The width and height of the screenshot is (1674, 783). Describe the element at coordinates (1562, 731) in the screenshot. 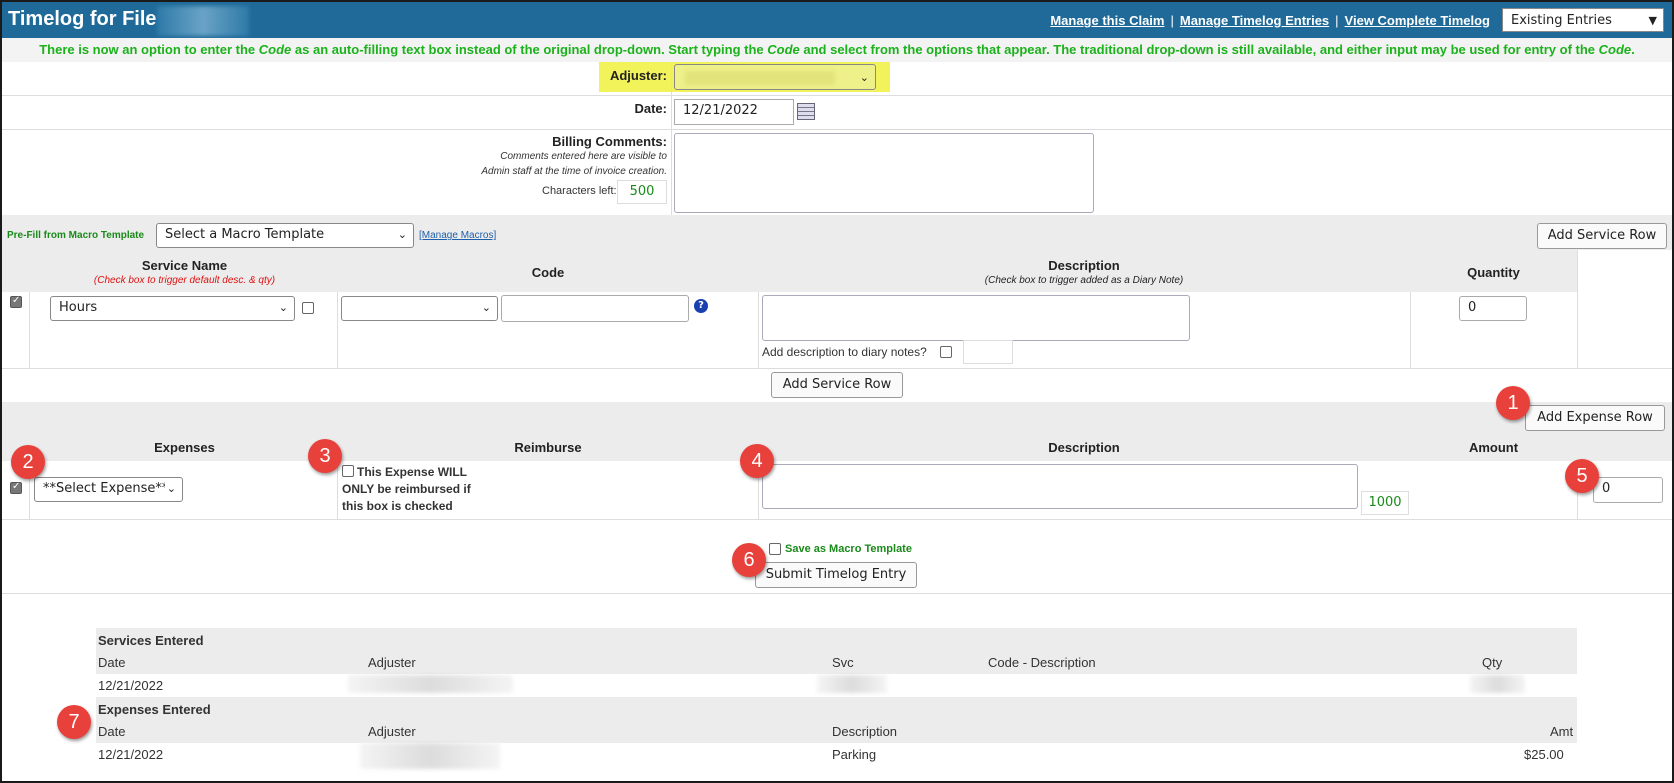

I see `expenses-col-amt: Amt` at that location.